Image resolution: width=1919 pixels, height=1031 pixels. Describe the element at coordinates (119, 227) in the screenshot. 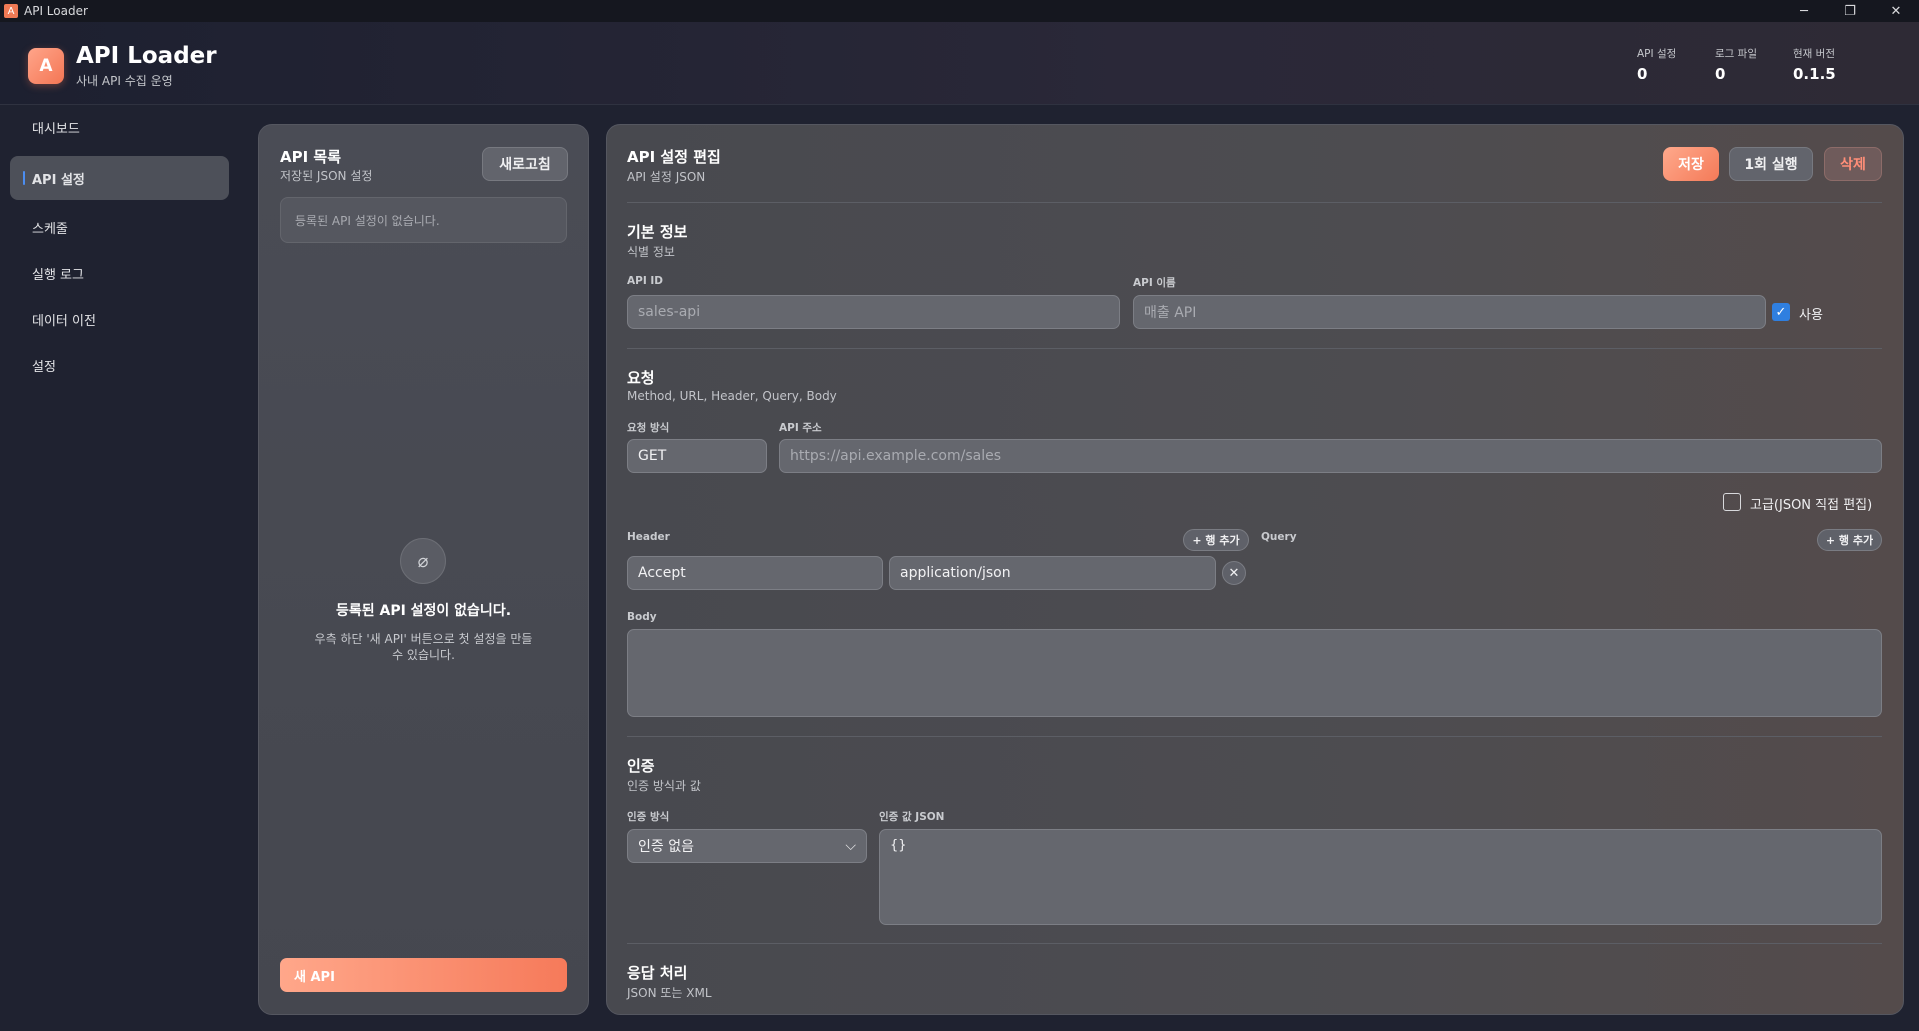

I see `sidebar-item-schedule: 스케줄` at that location.